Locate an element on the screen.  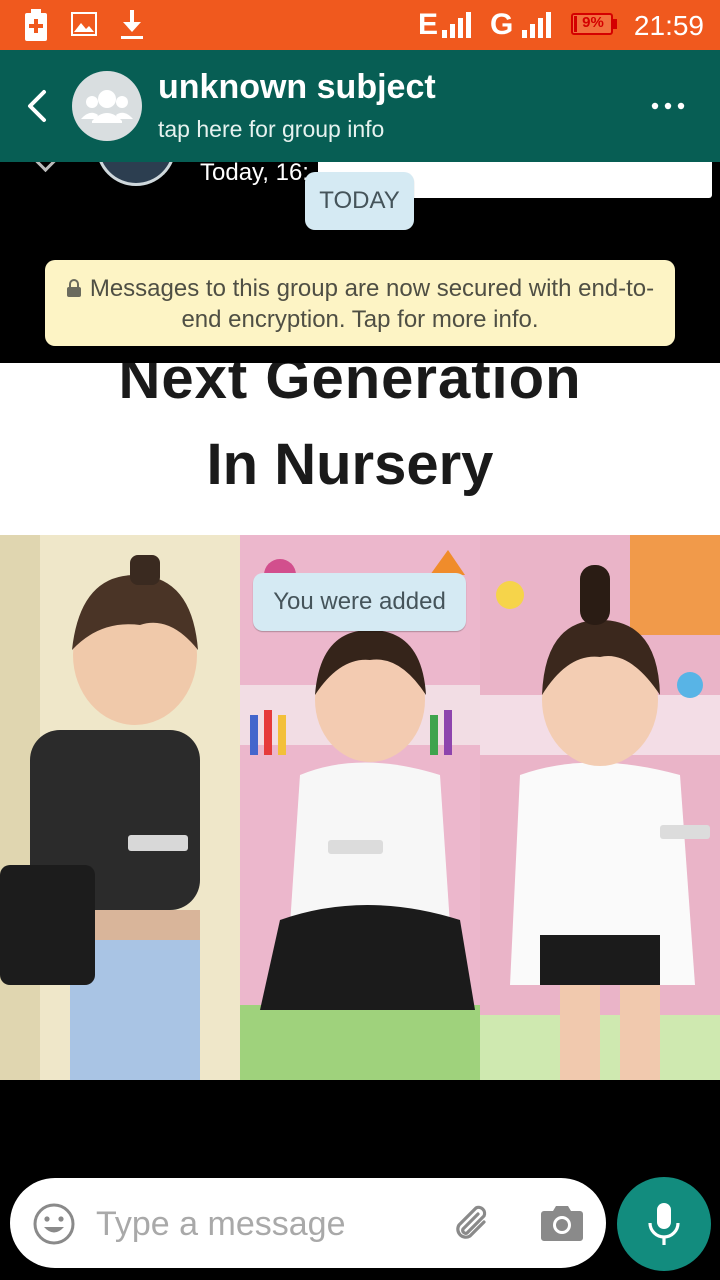
group-title: unknown subject is located at coordinates (297, 87).